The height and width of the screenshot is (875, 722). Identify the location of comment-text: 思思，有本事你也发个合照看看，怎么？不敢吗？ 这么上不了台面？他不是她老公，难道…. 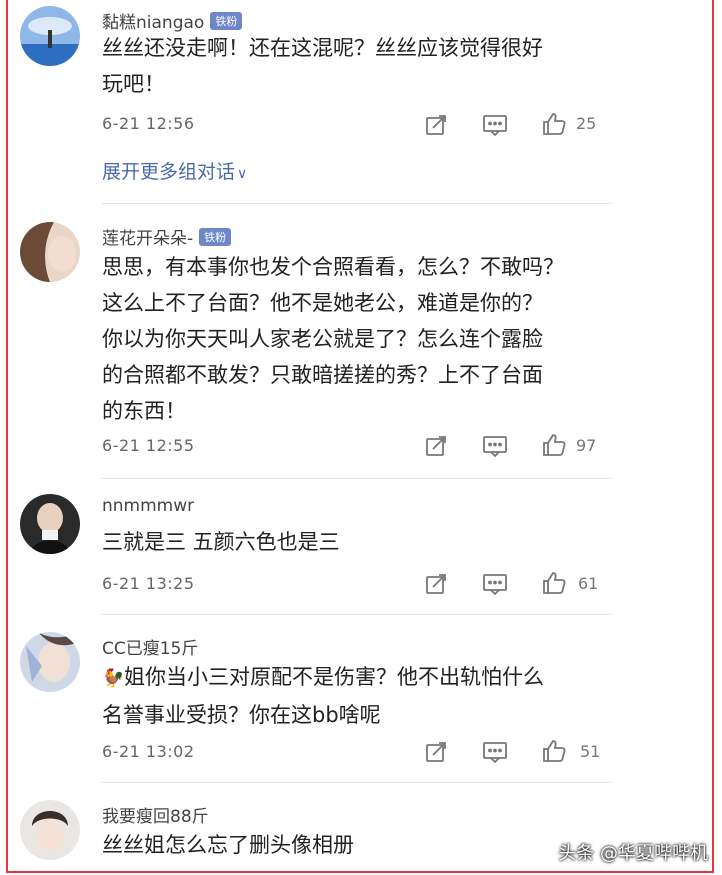
(352, 339).